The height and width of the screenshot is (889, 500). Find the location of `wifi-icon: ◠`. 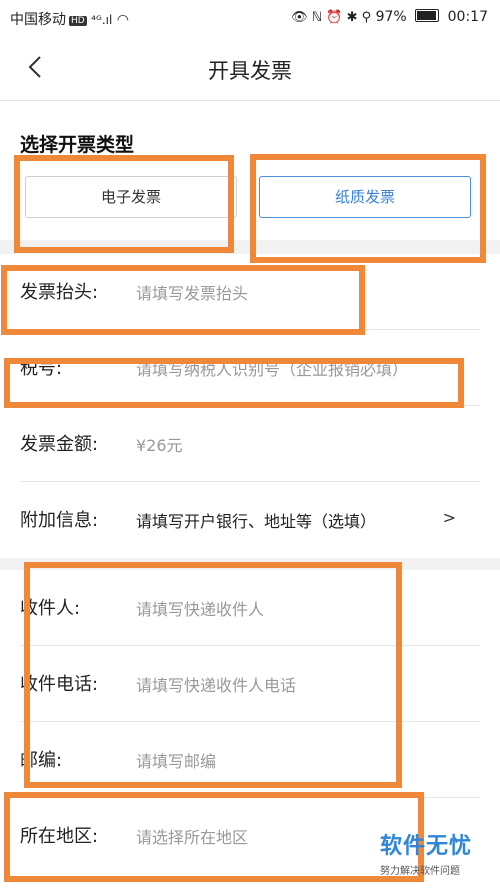

wifi-icon: ◠ is located at coordinates (122, 20).